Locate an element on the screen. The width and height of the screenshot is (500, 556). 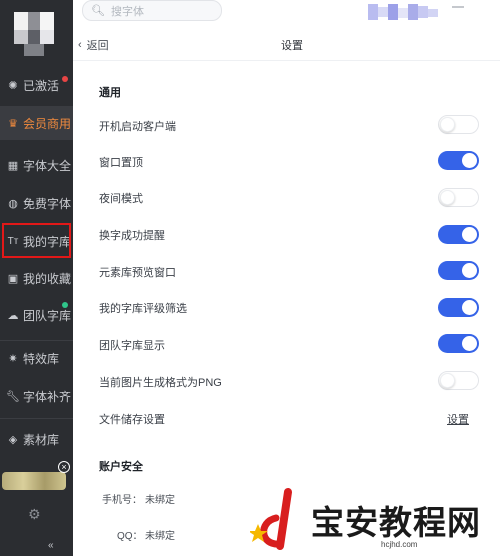
sidebar-item-materials: ◈ 素材库 is located at coordinates (36, 439).